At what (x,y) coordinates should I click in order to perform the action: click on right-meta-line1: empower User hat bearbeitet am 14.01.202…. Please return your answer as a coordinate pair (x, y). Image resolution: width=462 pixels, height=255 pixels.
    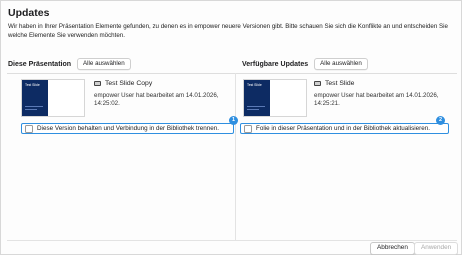
    Looking at the image, I should click on (376, 95).